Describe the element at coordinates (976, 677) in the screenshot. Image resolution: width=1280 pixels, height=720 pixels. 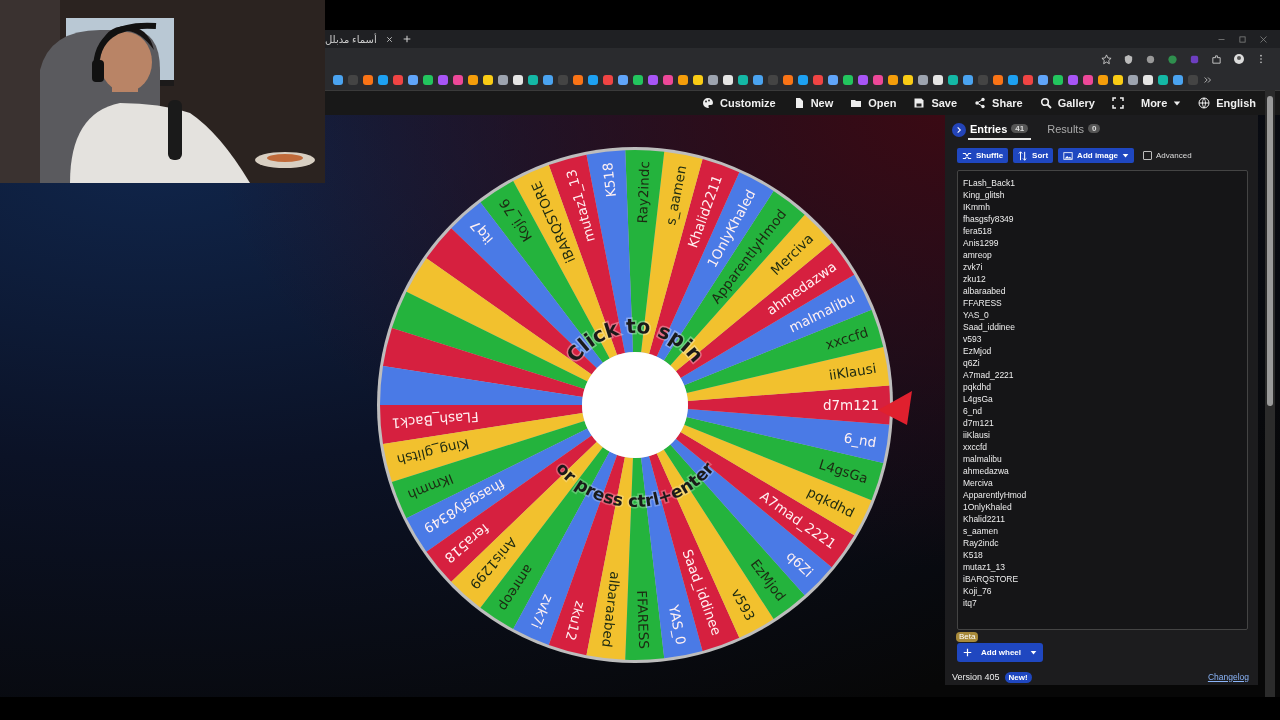
I see `version-text: Version 405` at that location.